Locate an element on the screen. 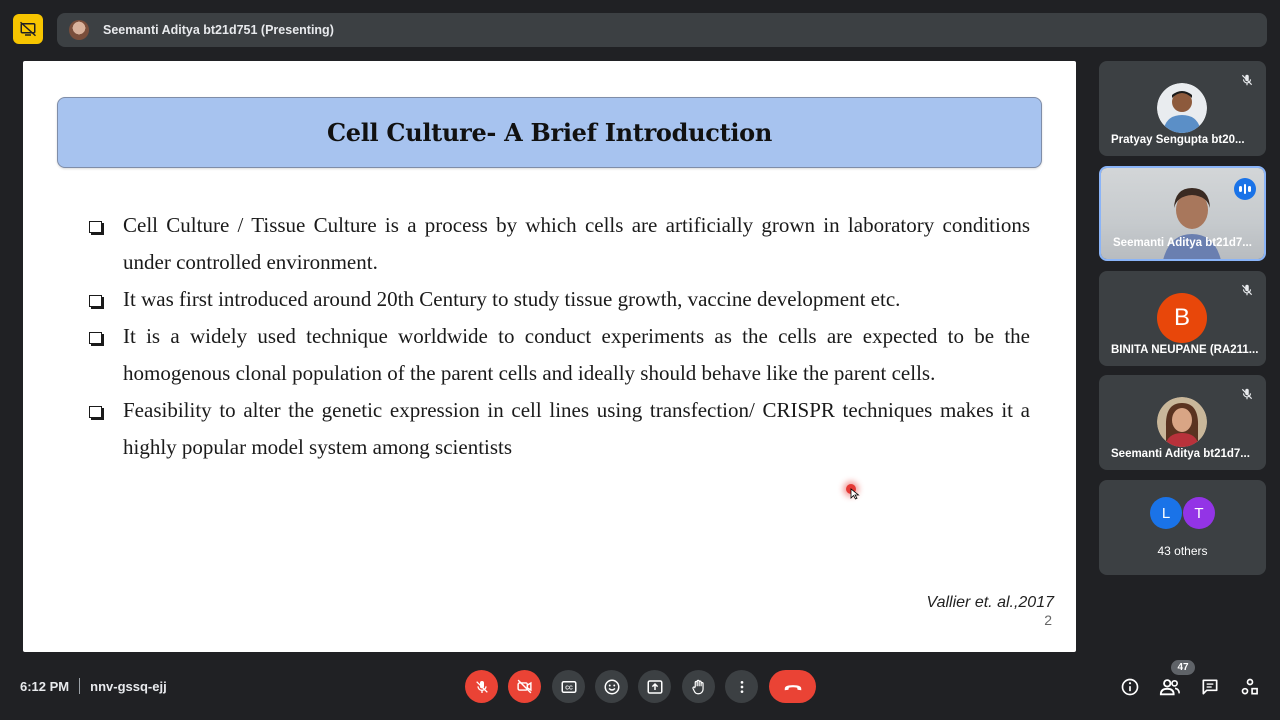  stop-presenting-button is located at coordinates (28, 29).